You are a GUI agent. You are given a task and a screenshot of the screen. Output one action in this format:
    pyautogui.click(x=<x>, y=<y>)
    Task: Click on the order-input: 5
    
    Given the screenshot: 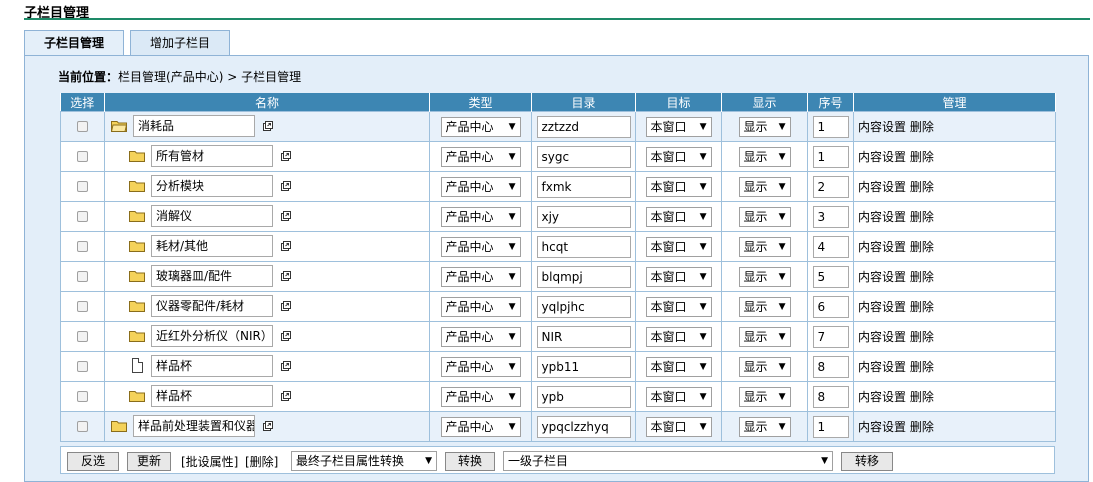 What is the action you would take?
    pyautogui.click(x=830, y=276)
    